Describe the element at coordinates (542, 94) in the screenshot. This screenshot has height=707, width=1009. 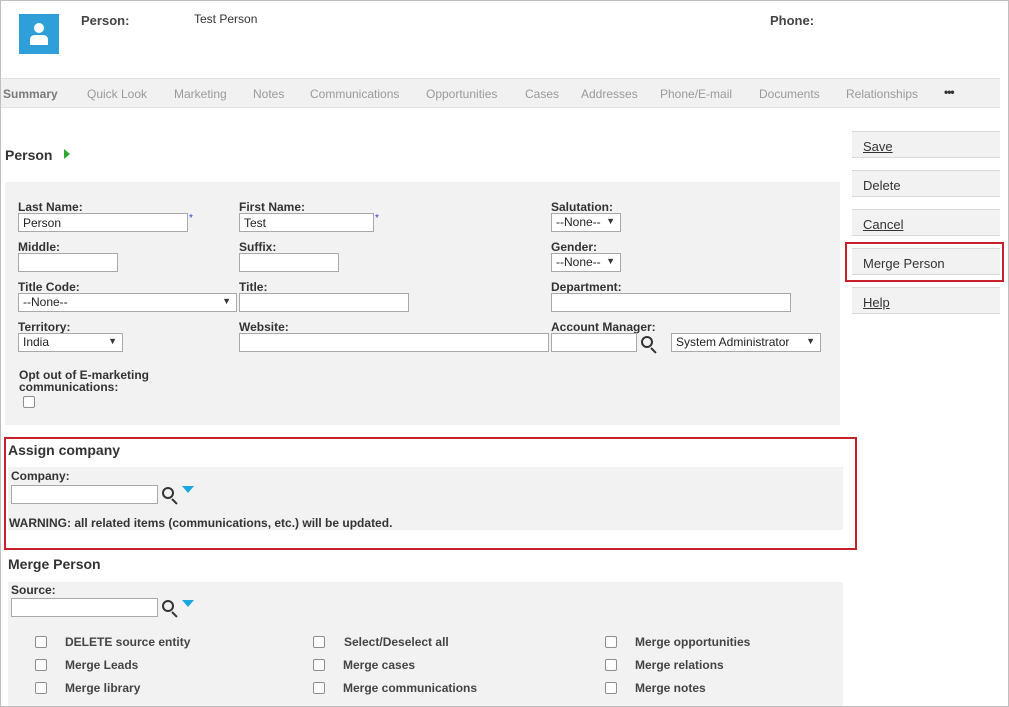
I see `tab-cases: Cases` at that location.